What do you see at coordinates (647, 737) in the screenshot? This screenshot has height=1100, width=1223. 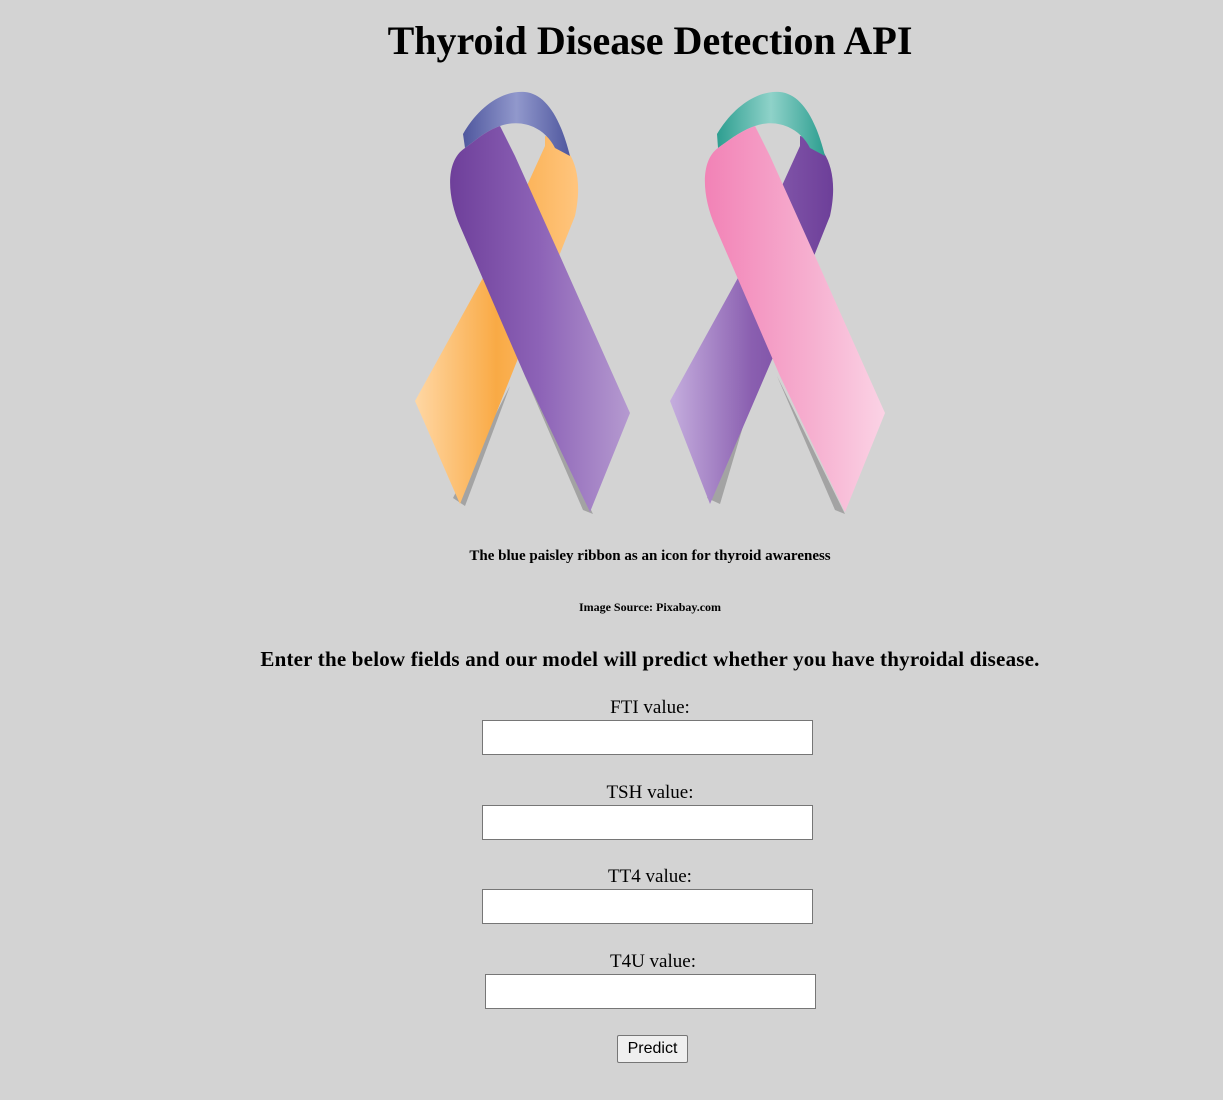 I see `fti-input` at bounding box center [647, 737].